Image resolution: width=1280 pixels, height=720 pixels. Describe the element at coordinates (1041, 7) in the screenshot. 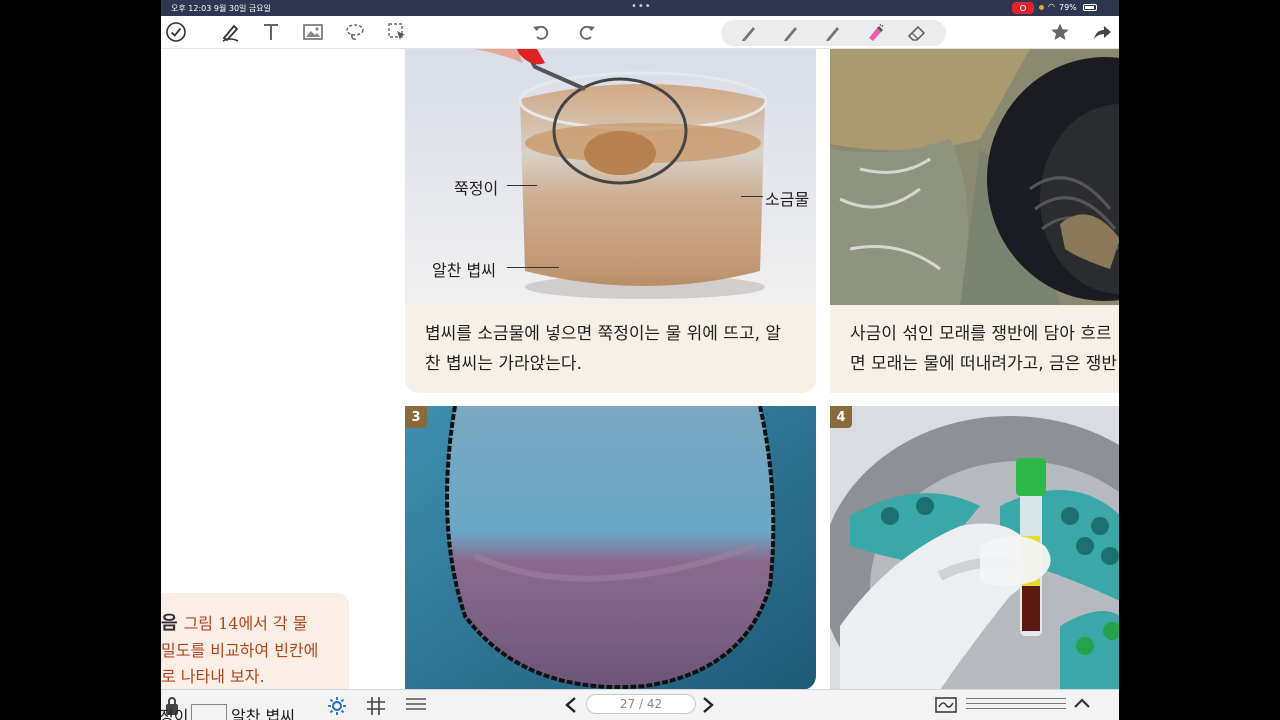

I see `orange-indicator-icon` at that location.